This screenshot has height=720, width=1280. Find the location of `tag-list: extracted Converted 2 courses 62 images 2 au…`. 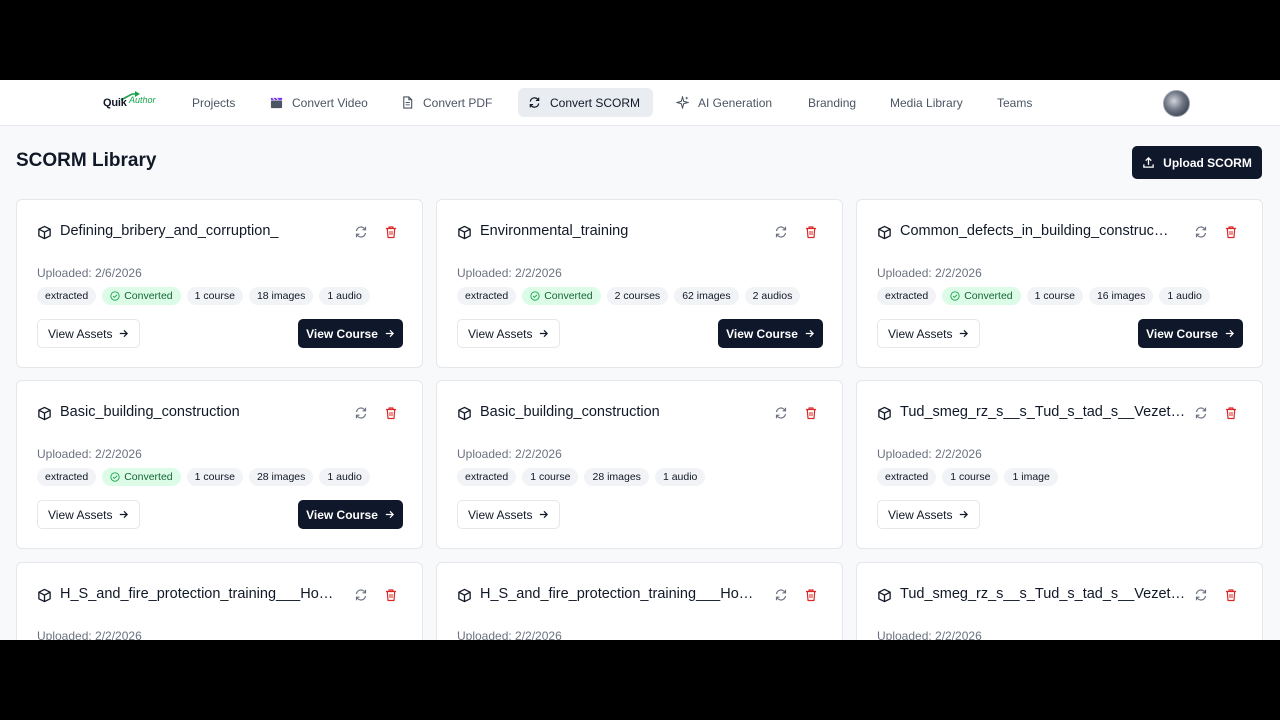

tag-list: extracted Converted 2 courses 62 images 2 au… is located at coordinates (629, 296).